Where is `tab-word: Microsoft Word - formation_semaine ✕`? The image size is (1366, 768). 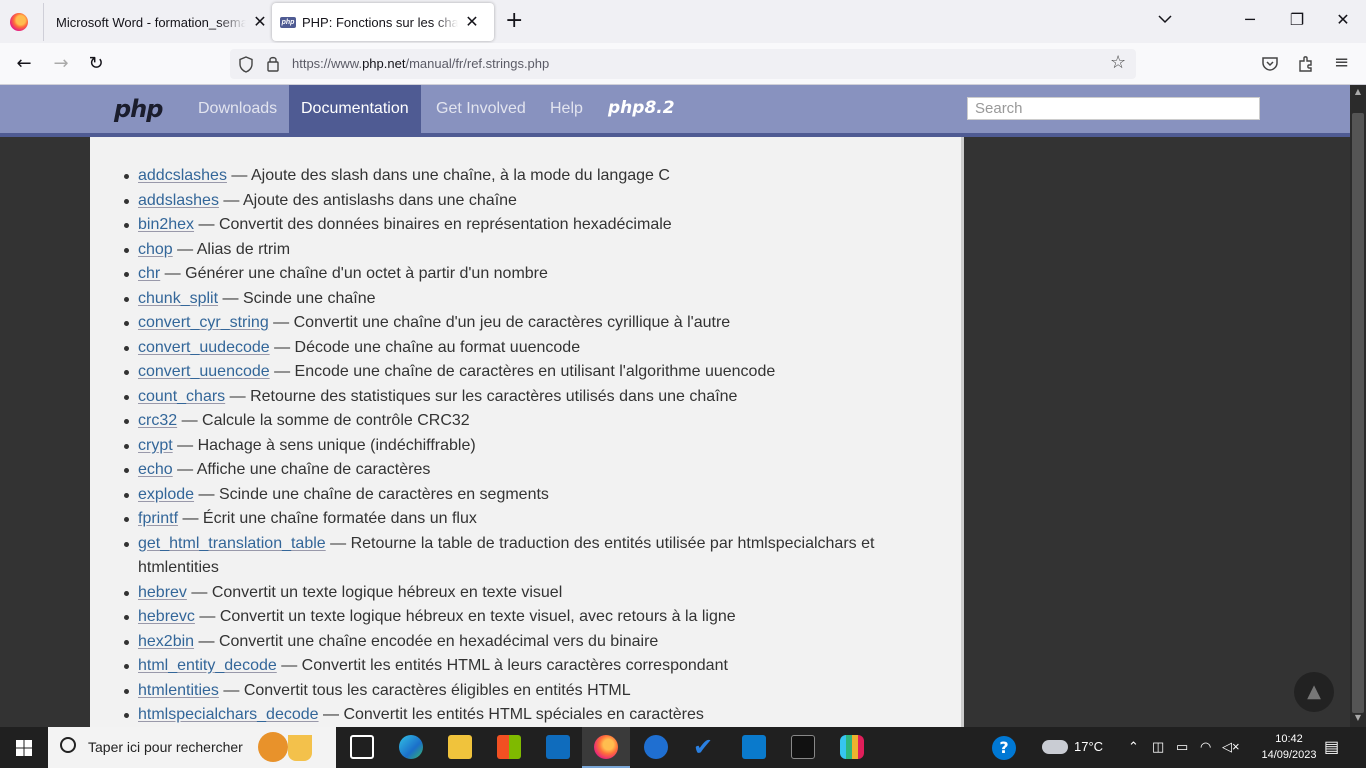 tab-word: Microsoft Word - formation_semaine ✕ is located at coordinates (156, 22).